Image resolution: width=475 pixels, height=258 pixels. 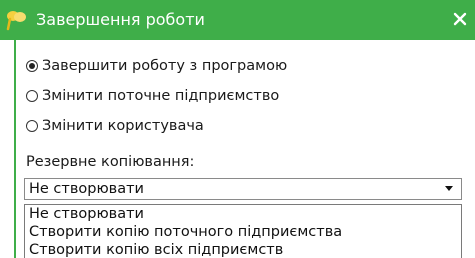 What do you see at coordinates (17, 20) in the screenshot?
I see `yellow-flag-icon` at bounding box center [17, 20].